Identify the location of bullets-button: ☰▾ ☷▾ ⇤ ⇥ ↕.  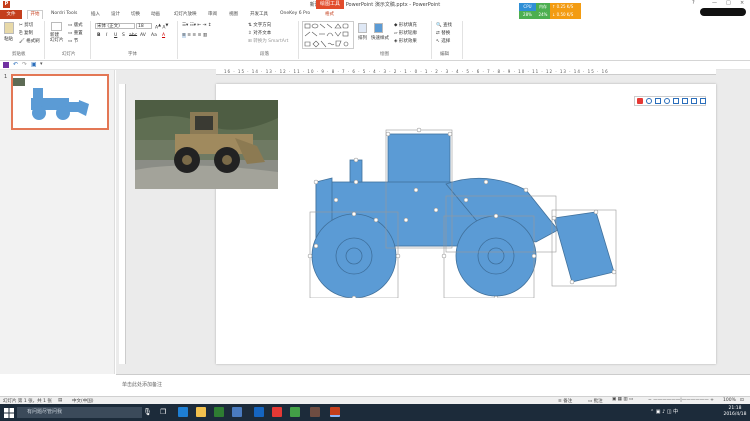
(197, 25).